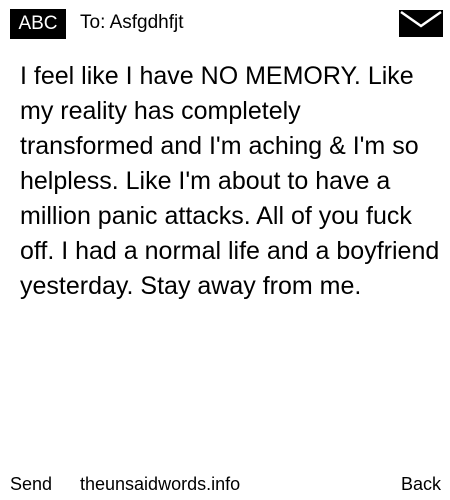 The width and height of the screenshot is (450, 500). What do you see at coordinates (31, 484) in the screenshot?
I see `send-button: Send` at bounding box center [31, 484].